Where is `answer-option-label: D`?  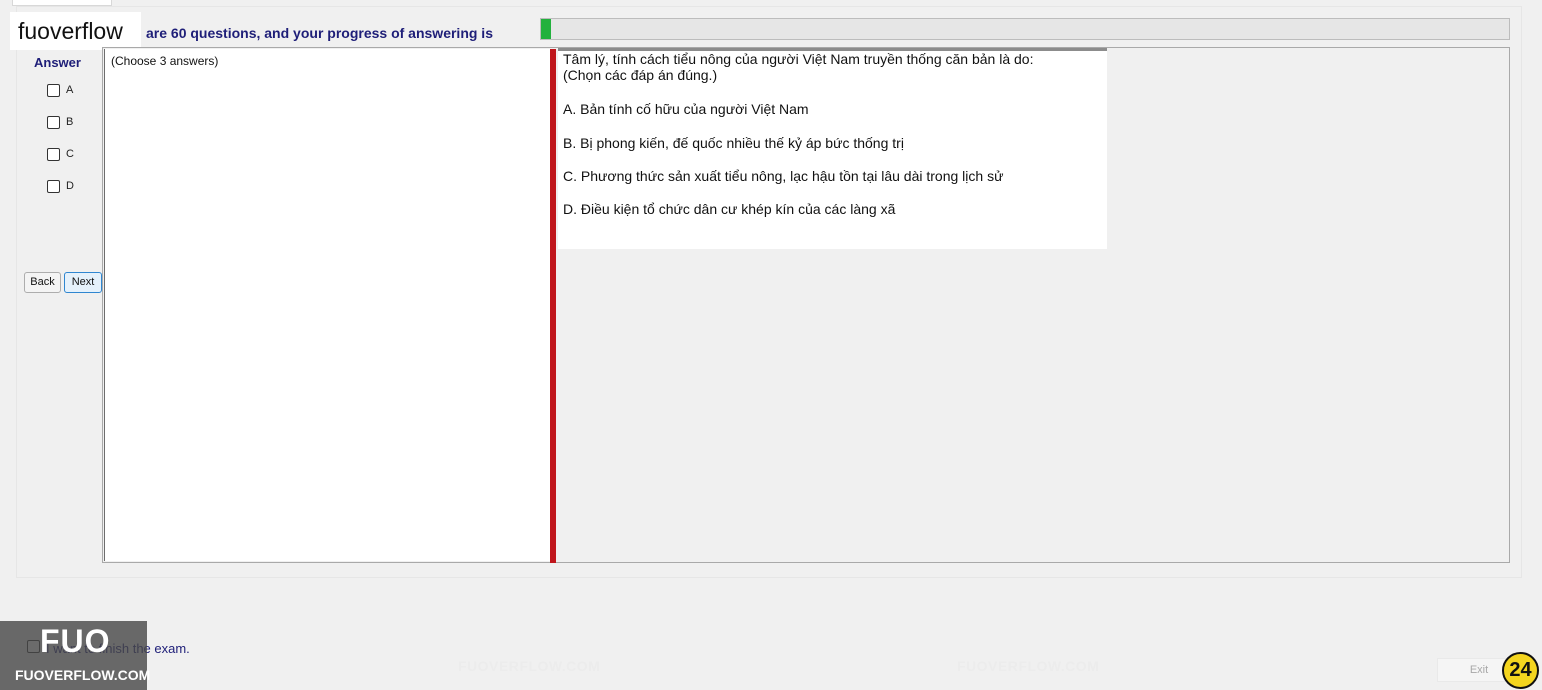 answer-option-label: D is located at coordinates (70, 186).